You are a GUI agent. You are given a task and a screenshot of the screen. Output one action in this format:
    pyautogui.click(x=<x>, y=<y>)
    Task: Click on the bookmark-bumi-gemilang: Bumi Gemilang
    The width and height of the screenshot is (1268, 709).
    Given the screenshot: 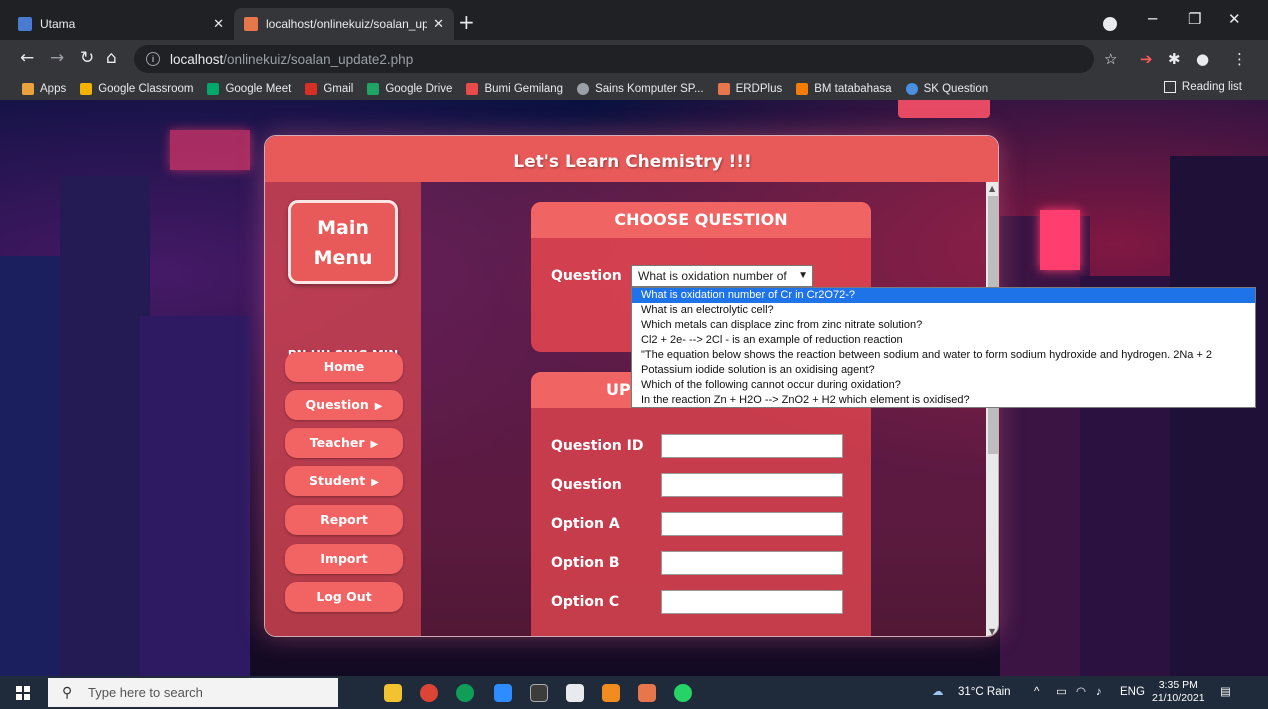 What is the action you would take?
    pyautogui.click(x=514, y=89)
    